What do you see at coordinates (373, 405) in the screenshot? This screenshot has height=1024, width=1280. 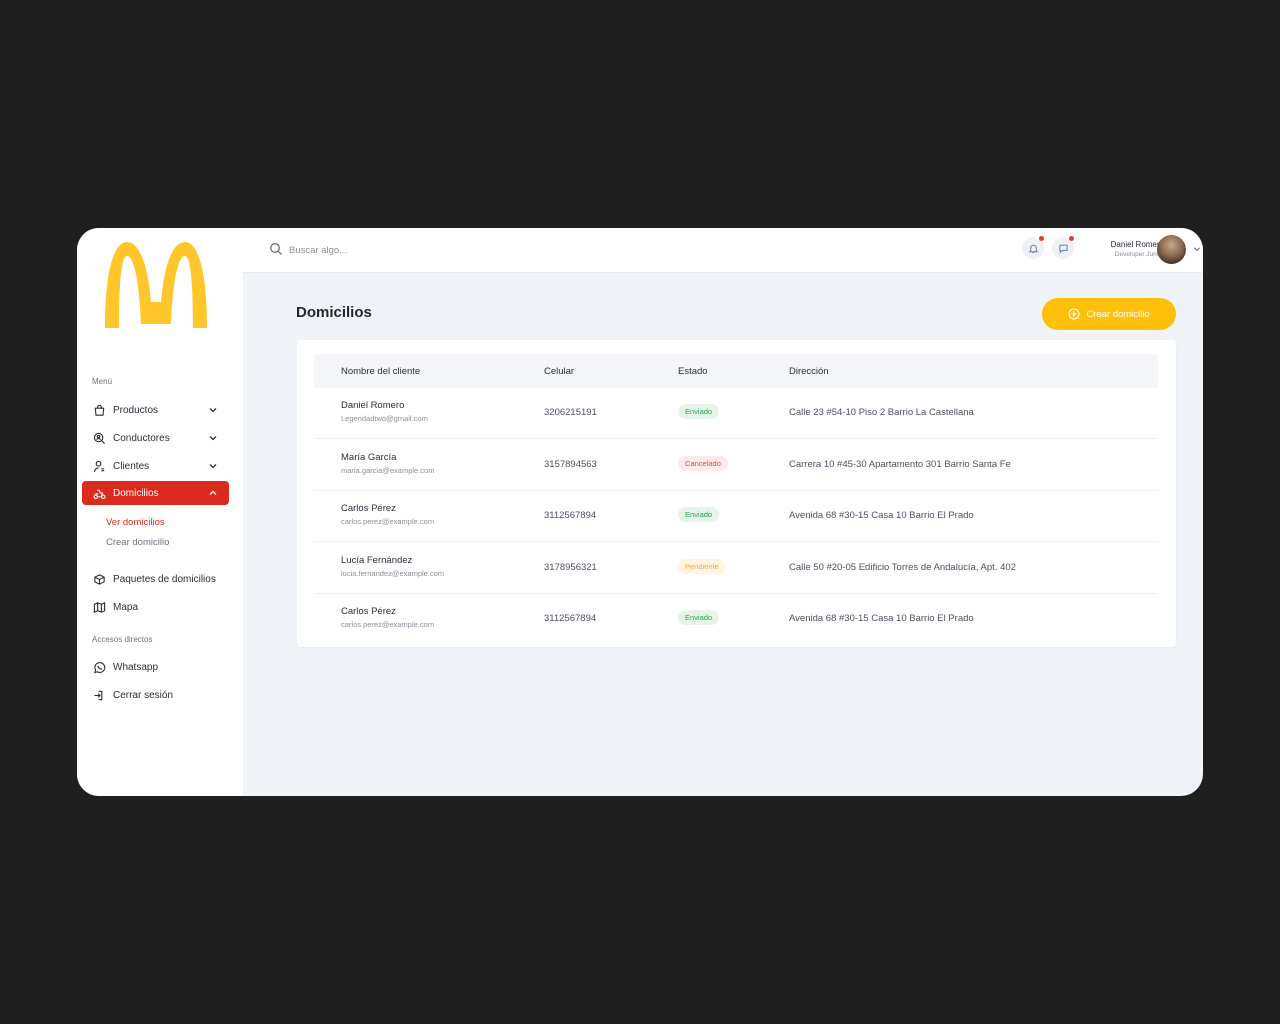 I see `customer-name: Daniel Romero` at bounding box center [373, 405].